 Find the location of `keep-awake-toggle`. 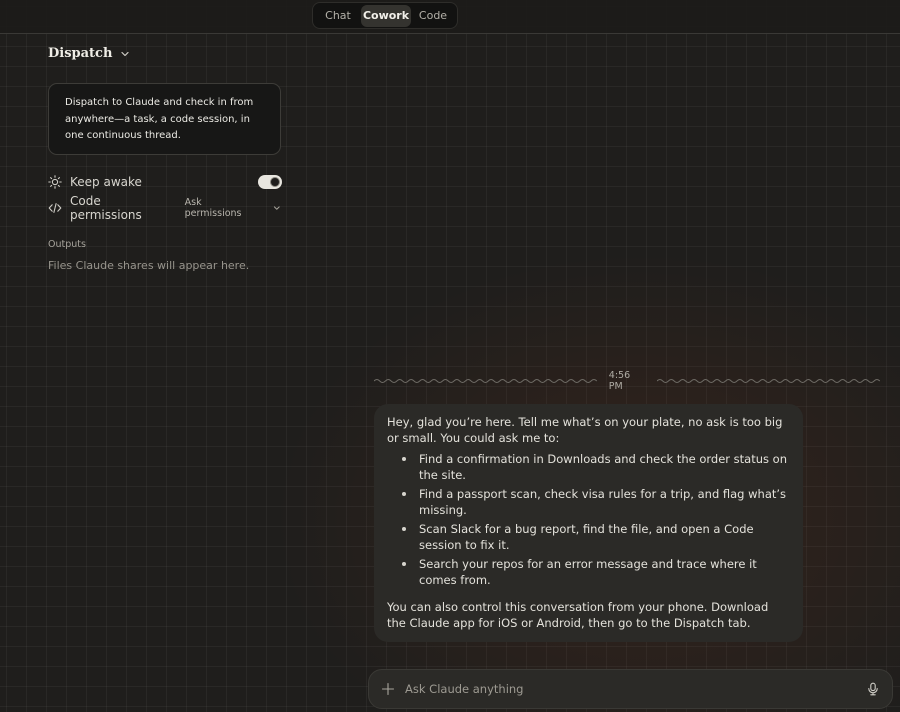

keep-awake-toggle is located at coordinates (270, 182).